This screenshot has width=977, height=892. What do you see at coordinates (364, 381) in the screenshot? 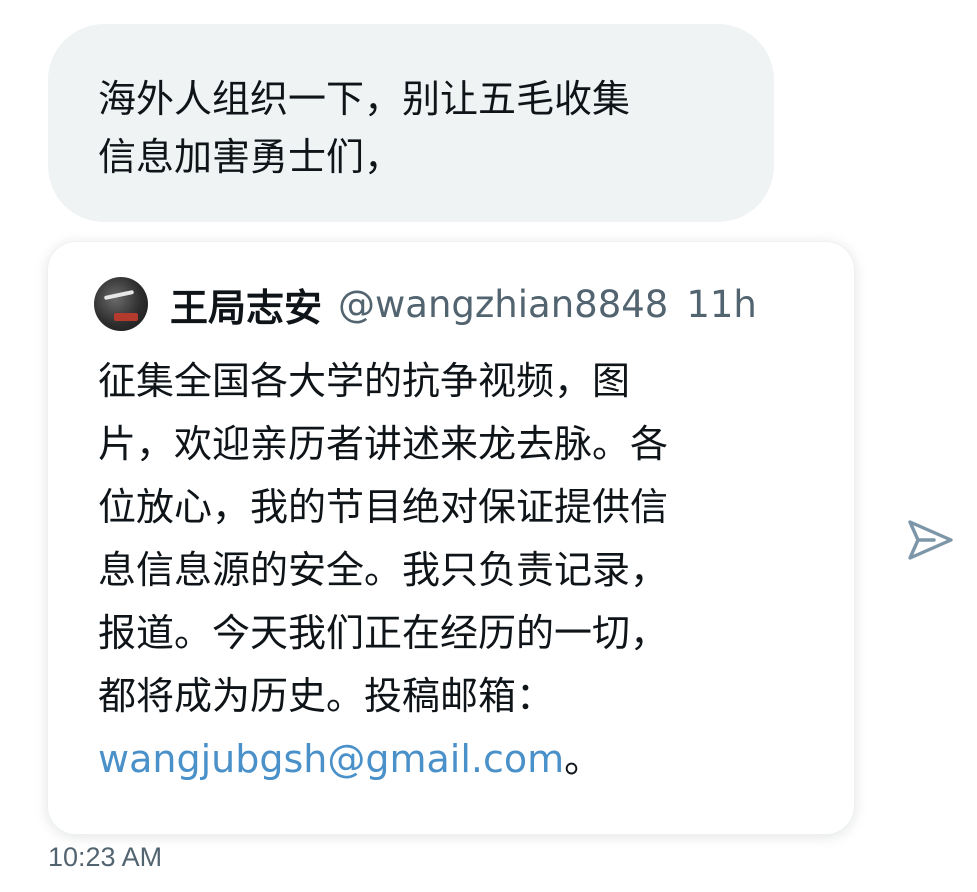
I see `body-line-1: 征集全国各大学的抗争视频，图` at bounding box center [364, 381].